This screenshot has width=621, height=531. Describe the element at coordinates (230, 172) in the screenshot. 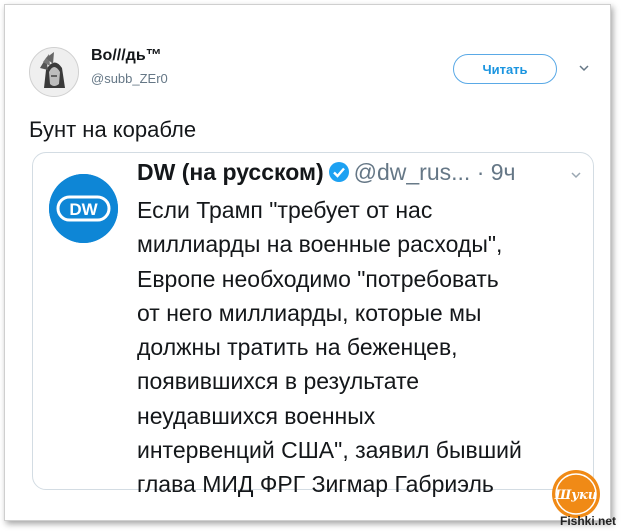

I see `quoted-display-name: DW (на русском)` at that location.